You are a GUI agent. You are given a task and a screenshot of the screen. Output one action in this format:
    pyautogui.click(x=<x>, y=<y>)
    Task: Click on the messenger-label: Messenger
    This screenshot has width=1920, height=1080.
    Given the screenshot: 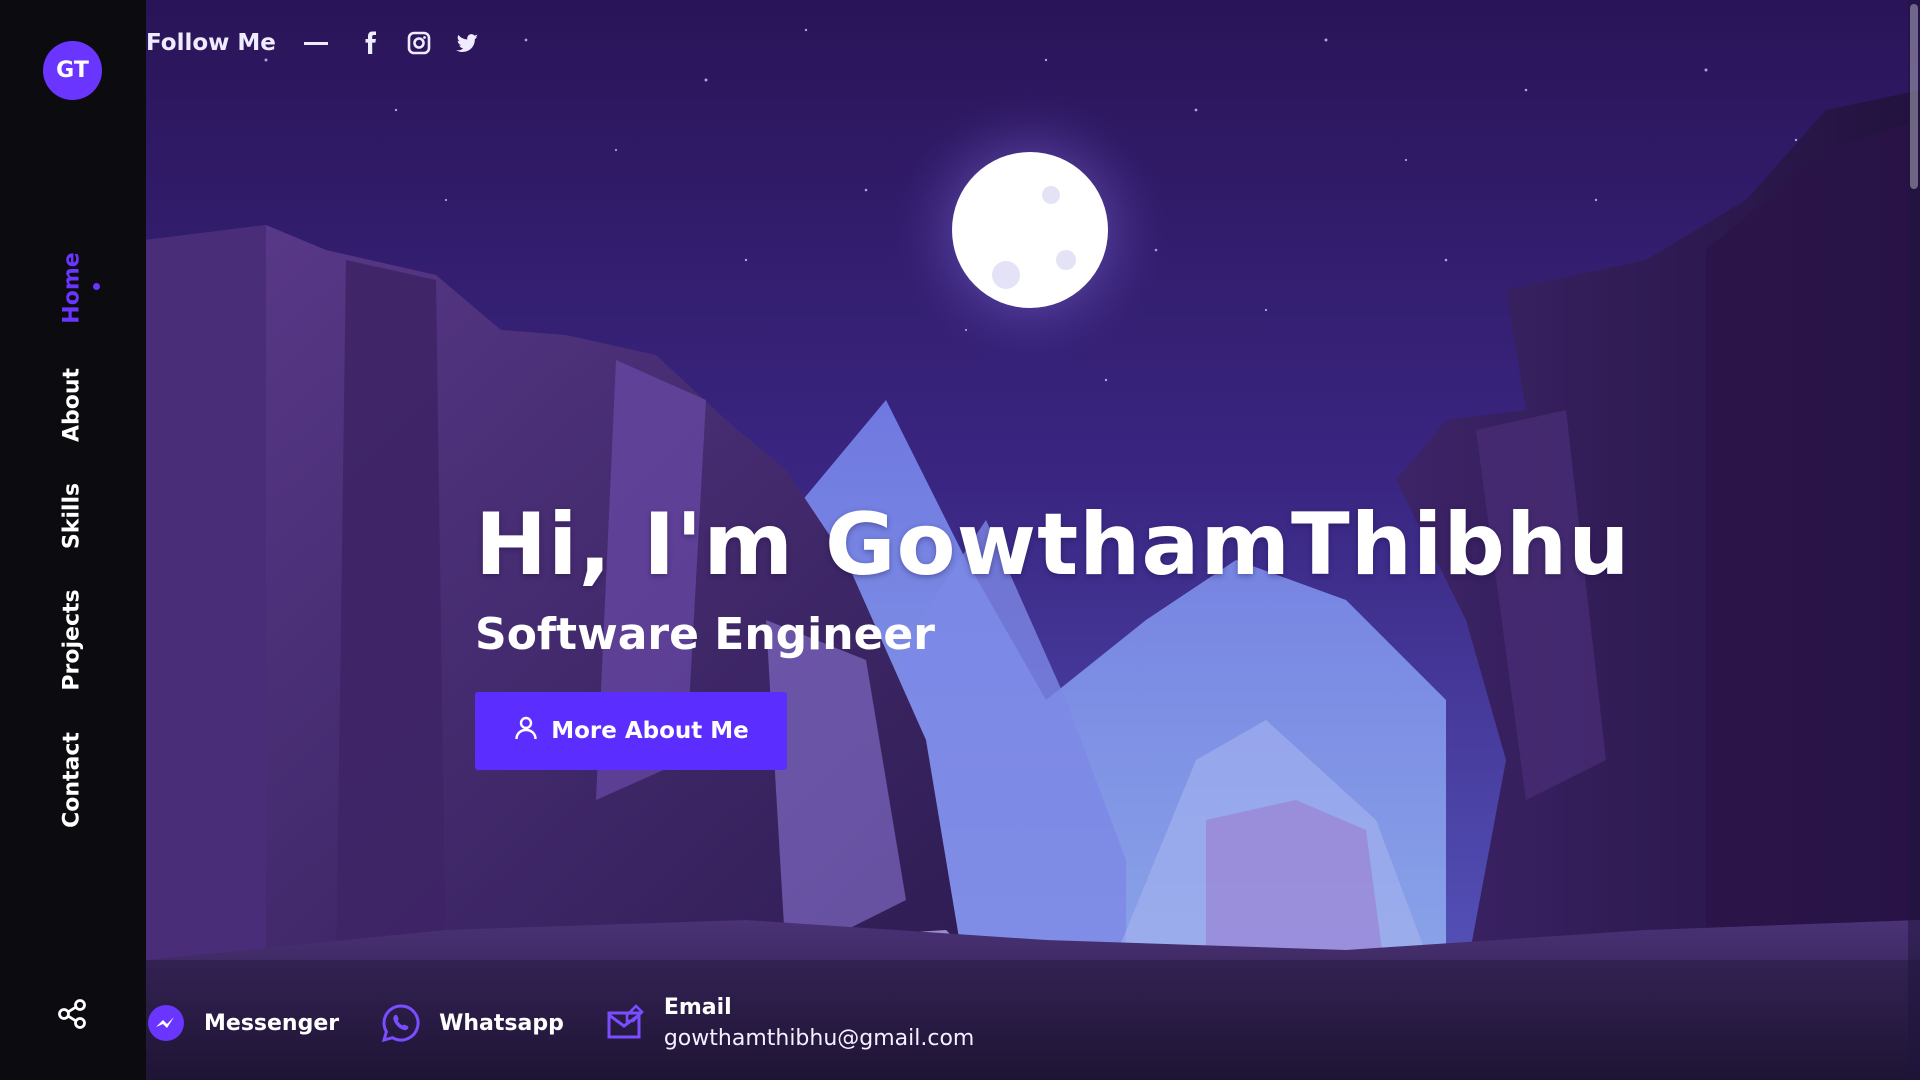 What is the action you would take?
    pyautogui.click(x=272, y=1023)
    